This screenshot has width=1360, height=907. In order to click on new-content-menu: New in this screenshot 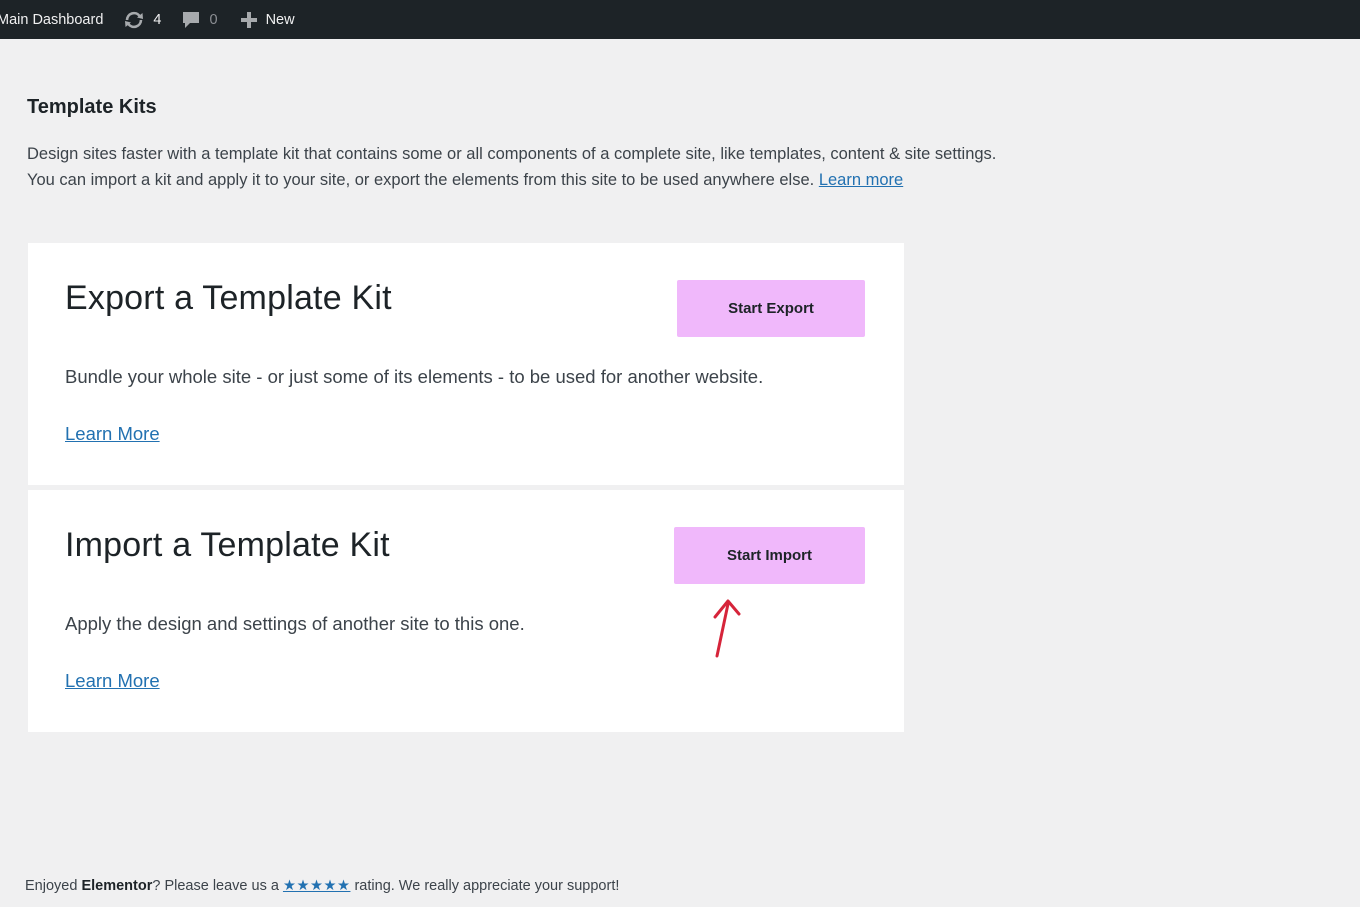, I will do `click(267, 19)`.